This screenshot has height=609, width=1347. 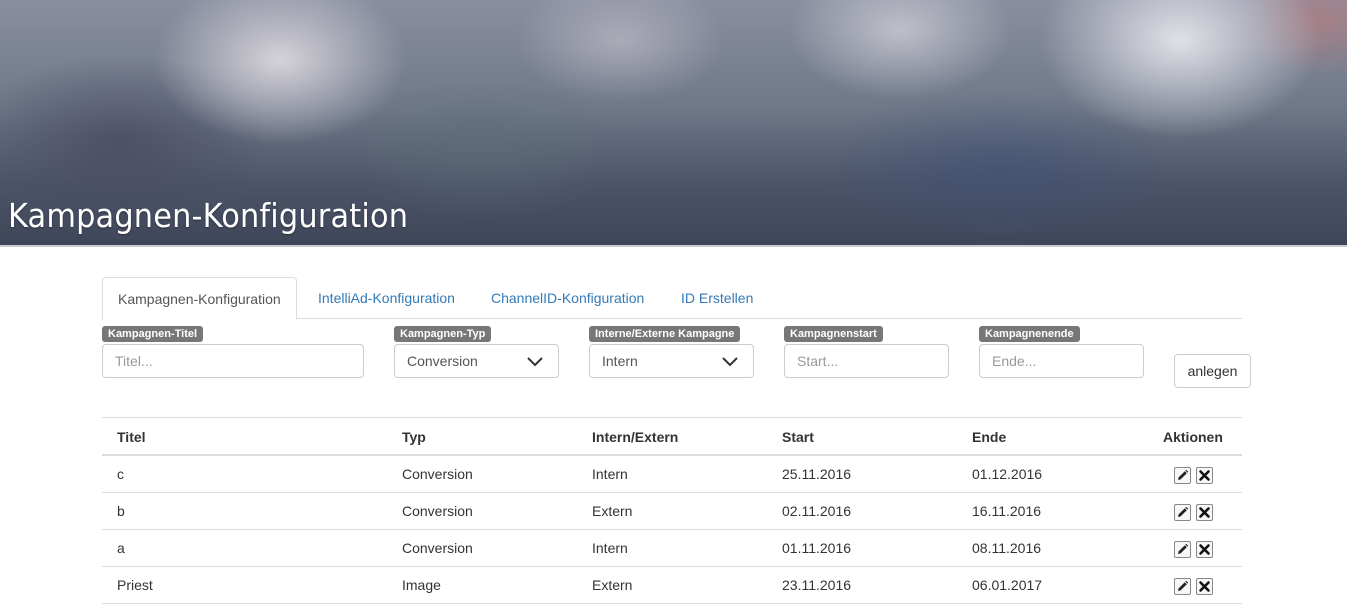 What do you see at coordinates (665, 334) in the screenshot?
I see `label-intern-extern: Interne/Externe Kampagne` at bounding box center [665, 334].